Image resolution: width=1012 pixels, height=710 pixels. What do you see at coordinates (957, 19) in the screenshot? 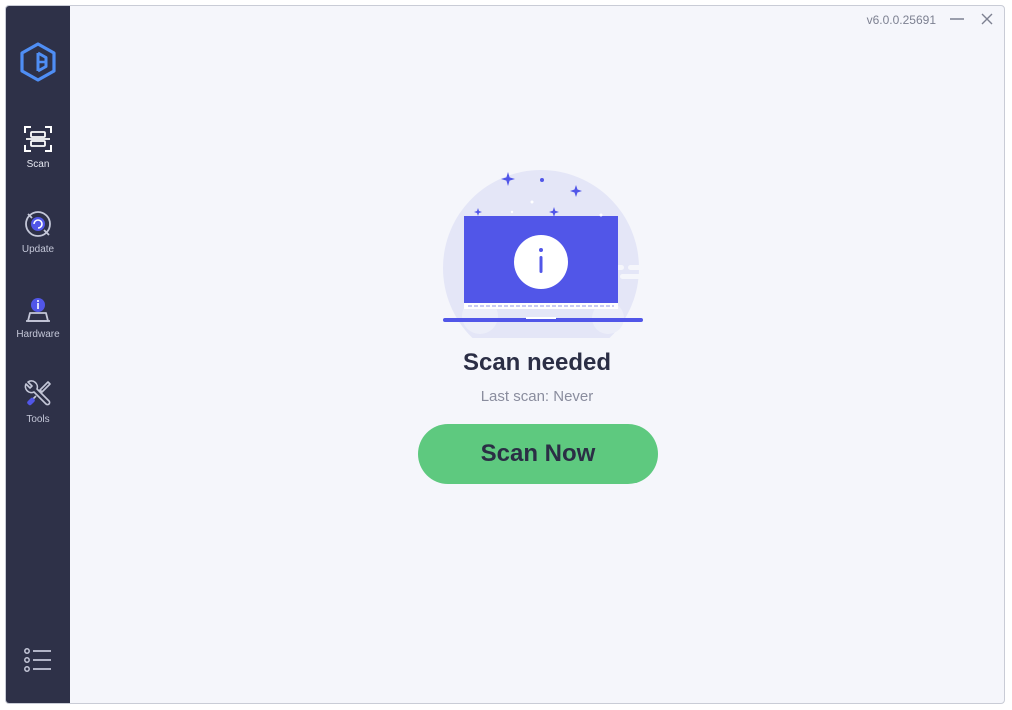
I see `minimize-icon` at bounding box center [957, 19].